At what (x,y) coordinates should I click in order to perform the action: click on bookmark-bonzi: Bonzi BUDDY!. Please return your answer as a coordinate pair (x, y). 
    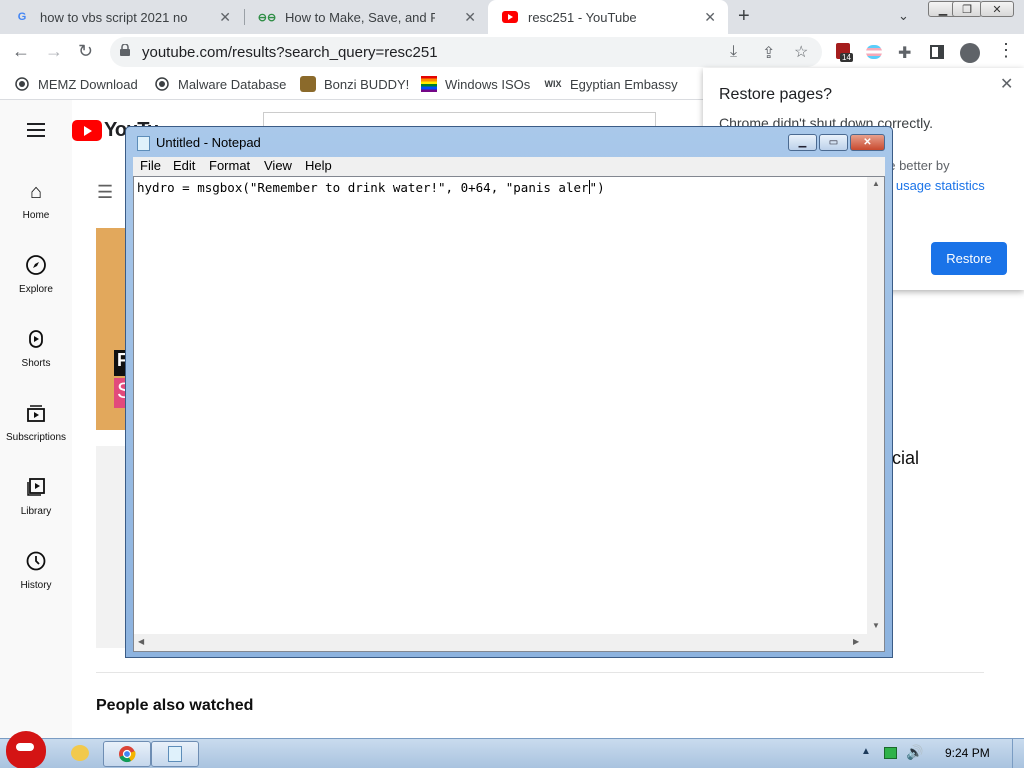
    Looking at the image, I should click on (354, 84).